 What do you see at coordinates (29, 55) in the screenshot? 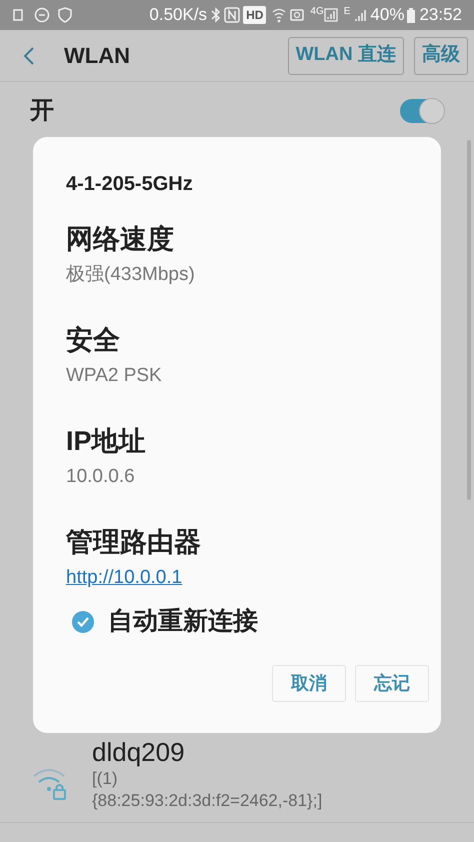
I see `back-icon` at bounding box center [29, 55].